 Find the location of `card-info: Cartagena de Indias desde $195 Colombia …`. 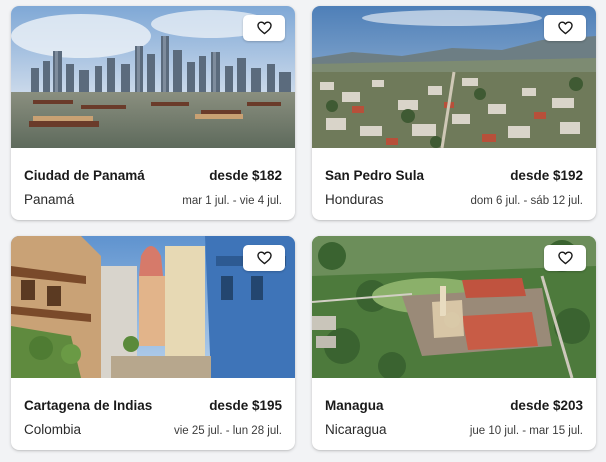

card-info: Cartagena de Indias desde $195 Colombia … is located at coordinates (153, 414).